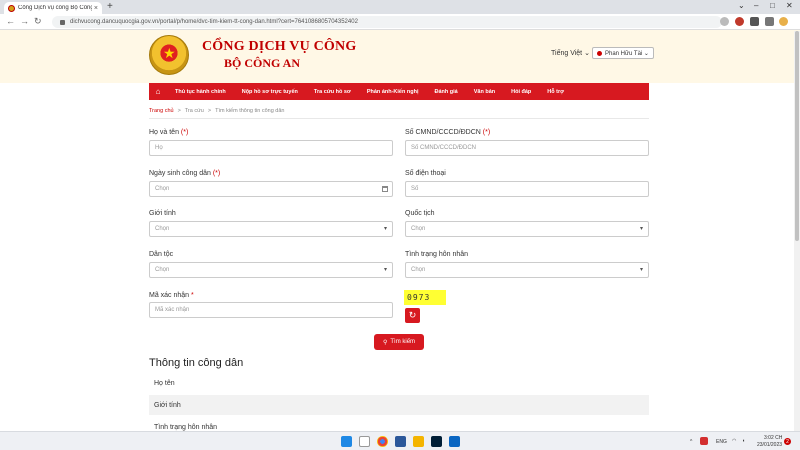 This screenshot has height=450, width=800. What do you see at coordinates (769, 445) in the screenshot?
I see `clock-date: 23/01/2023` at bounding box center [769, 445].